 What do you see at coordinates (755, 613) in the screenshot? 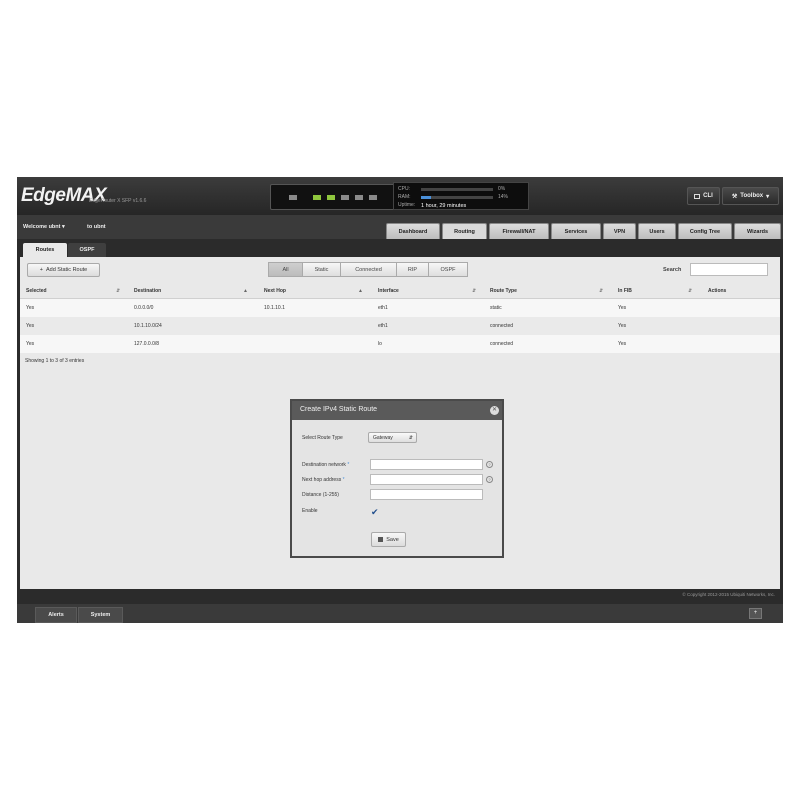
I see `expand-icon: +` at bounding box center [755, 613].